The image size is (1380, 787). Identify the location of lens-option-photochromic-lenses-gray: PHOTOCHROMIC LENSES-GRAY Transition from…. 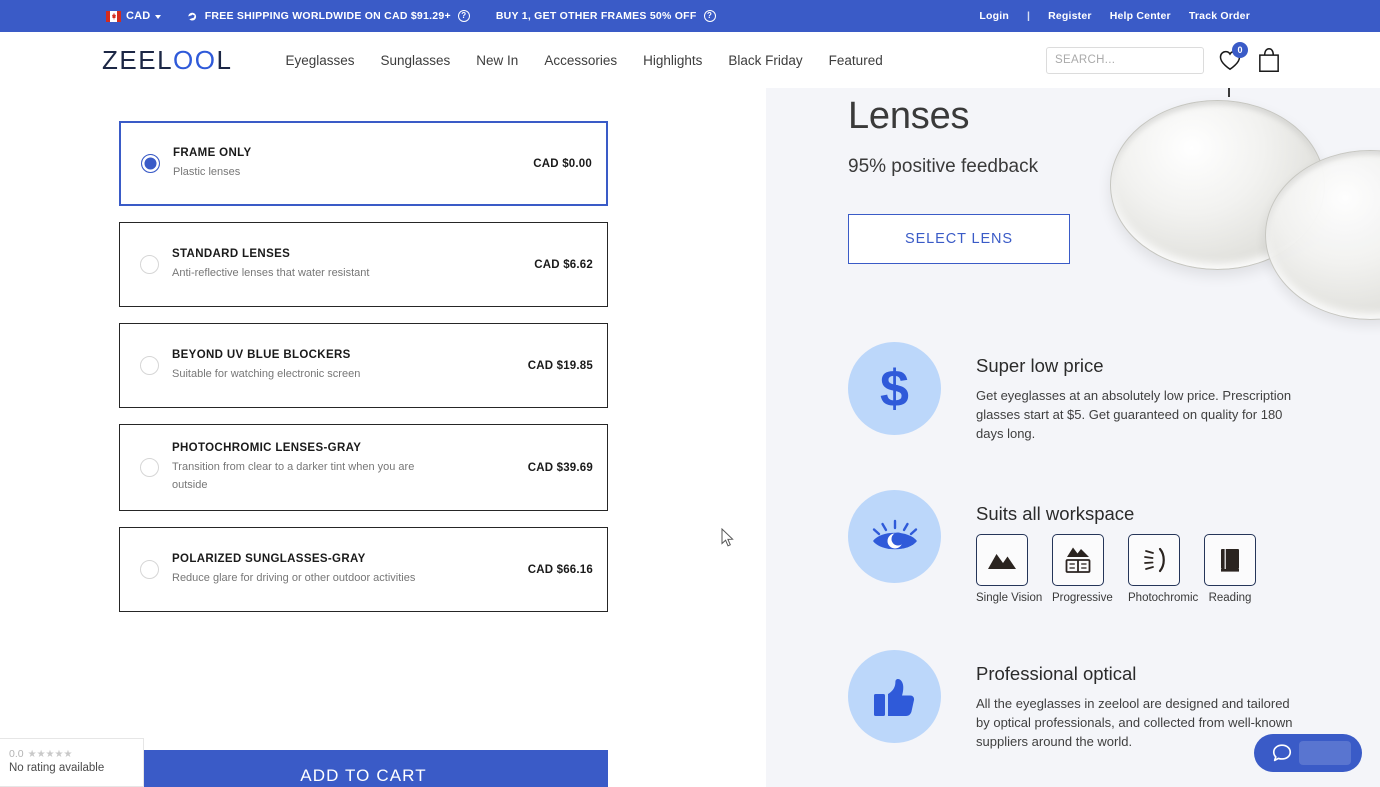
(363, 467).